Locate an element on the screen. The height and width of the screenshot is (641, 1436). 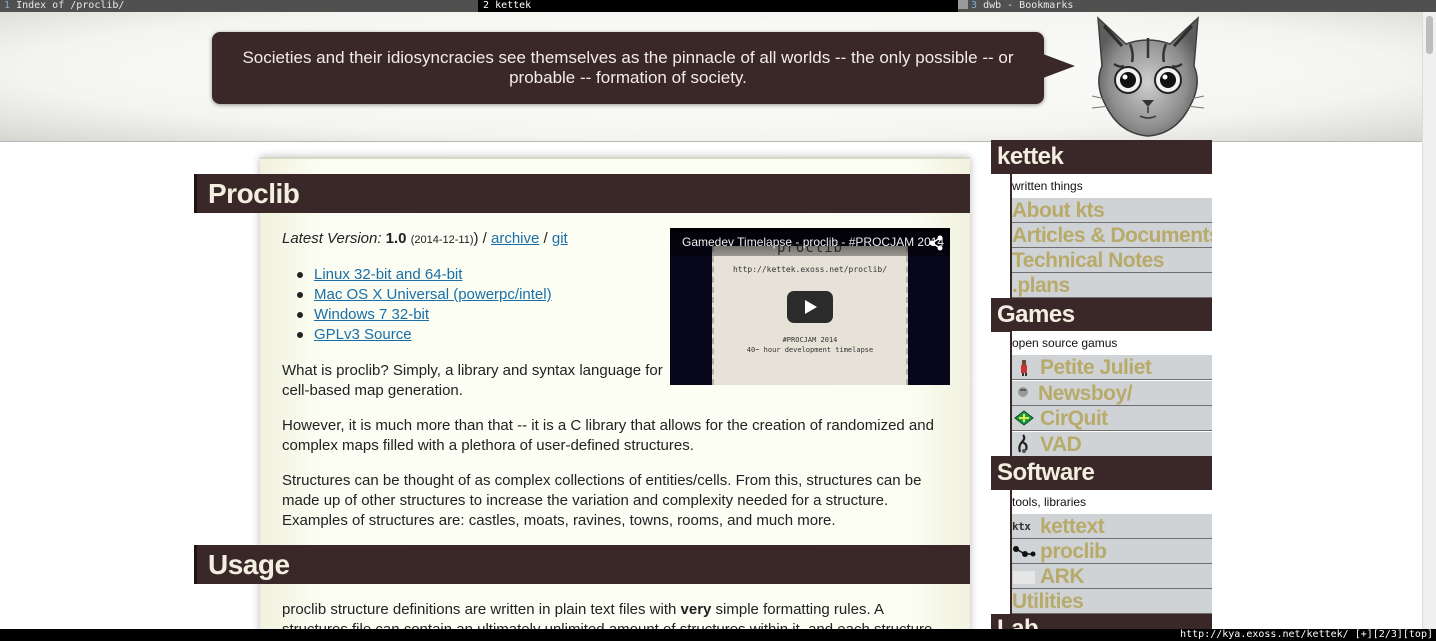
sidebar-item-label: kettext is located at coordinates (1072, 526).